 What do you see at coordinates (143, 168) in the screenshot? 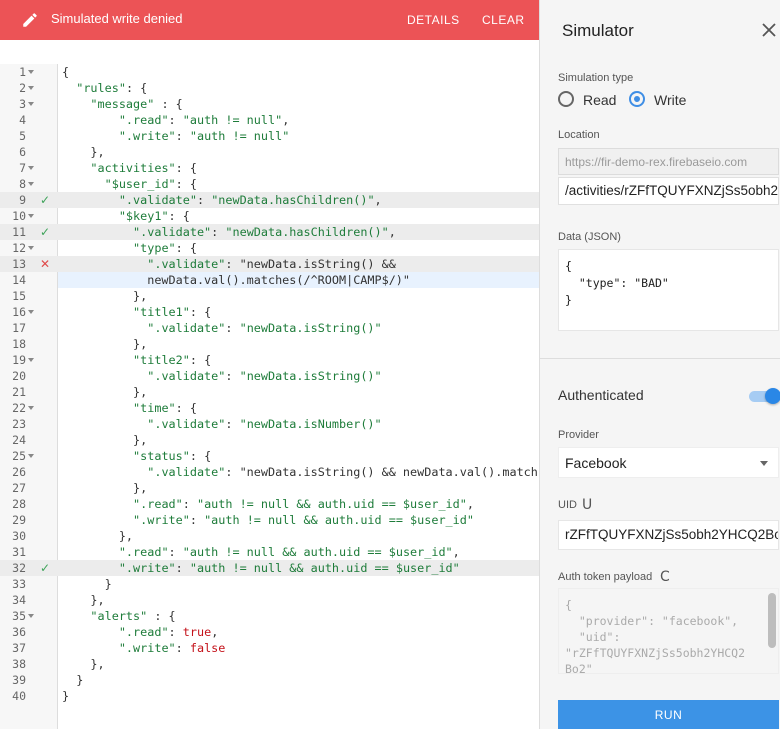
I see `code-text: "activities": {` at bounding box center [143, 168].